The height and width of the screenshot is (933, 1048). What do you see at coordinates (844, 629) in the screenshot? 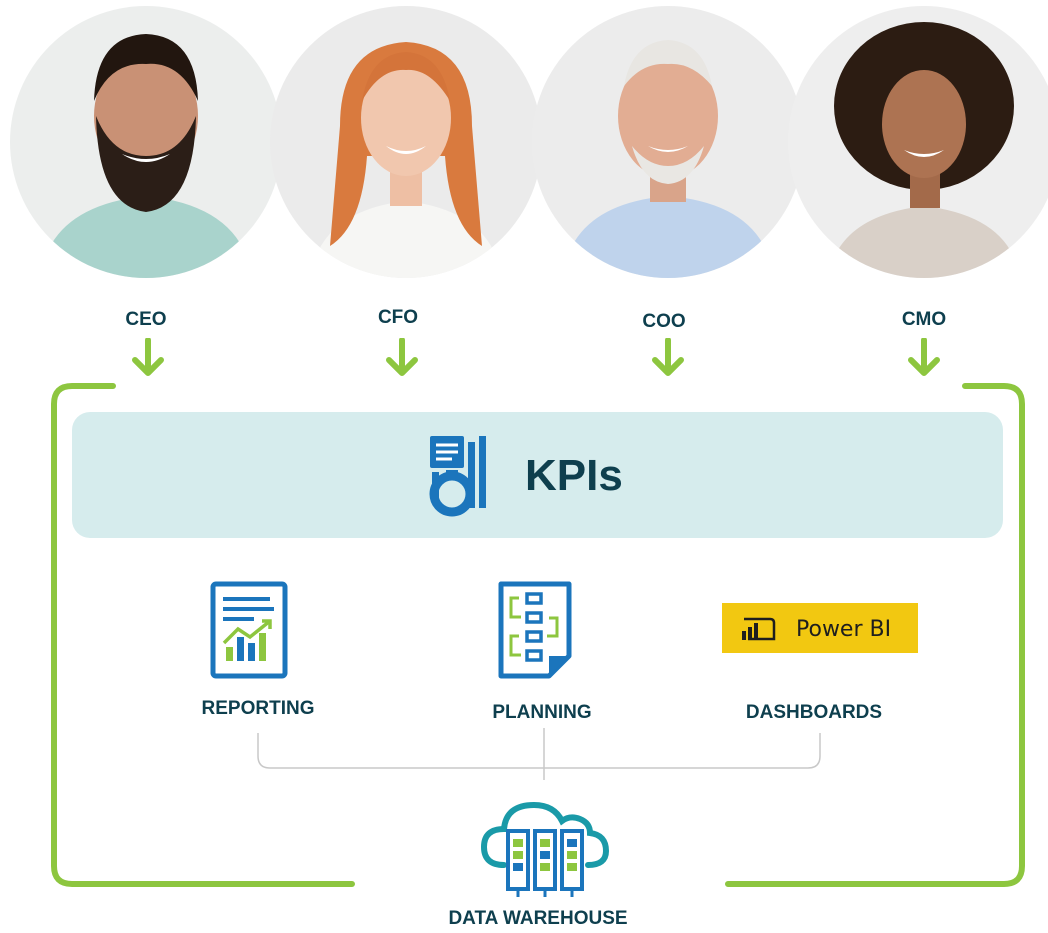
I see `powerbi-logo-text: Power BI` at bounding box center [844, 629].